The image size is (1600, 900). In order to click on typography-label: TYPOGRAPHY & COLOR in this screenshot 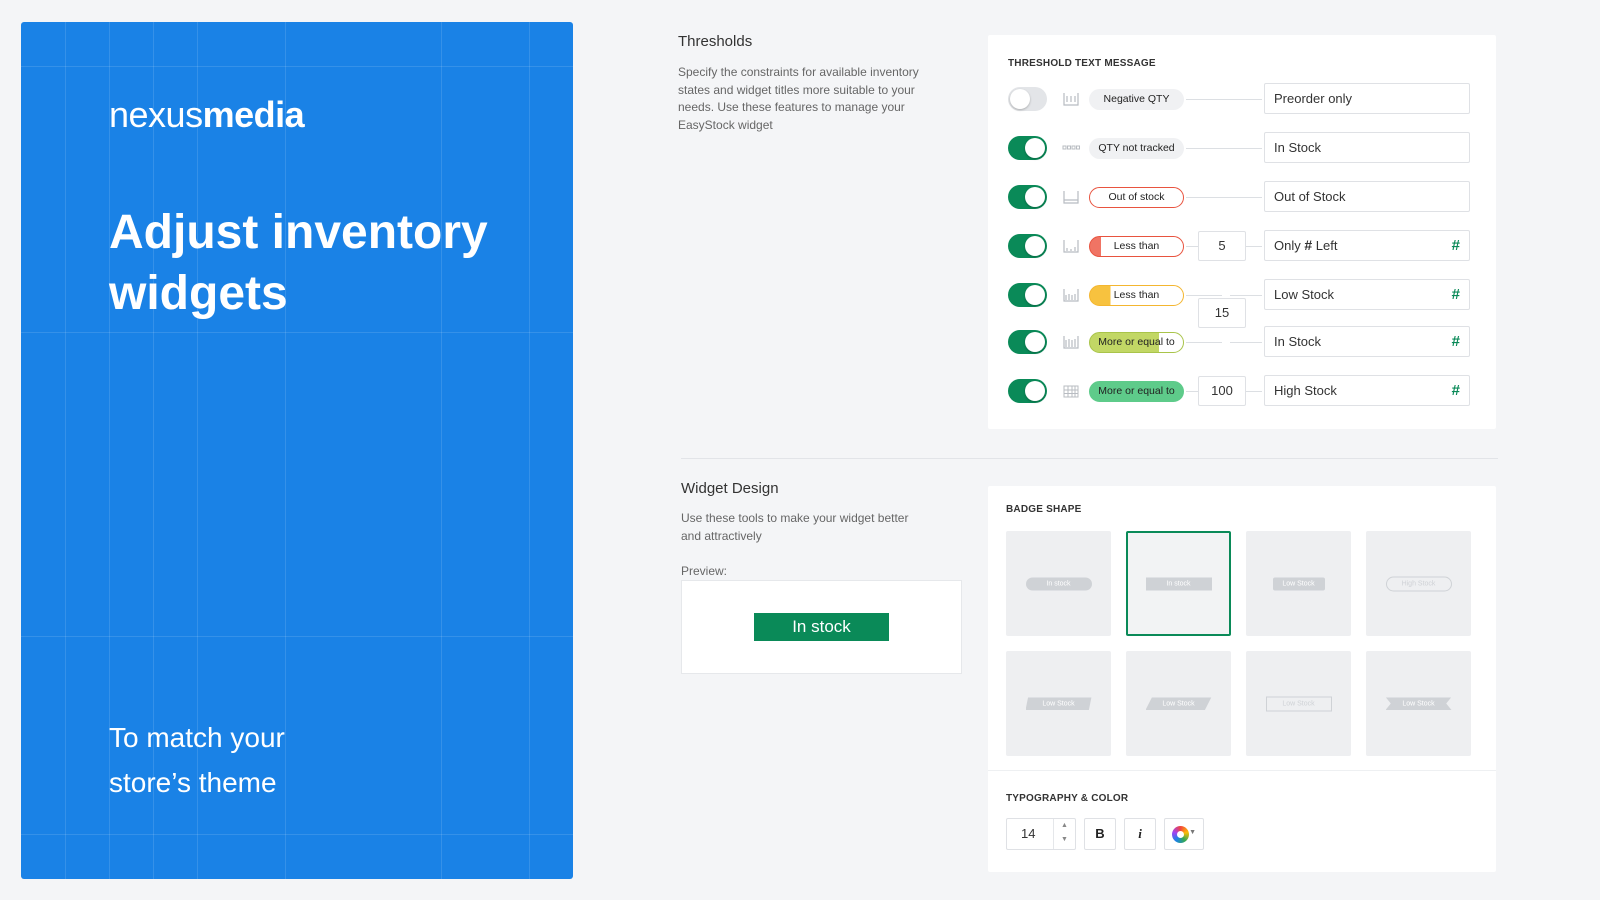, I will do `click(1067, 798)`.